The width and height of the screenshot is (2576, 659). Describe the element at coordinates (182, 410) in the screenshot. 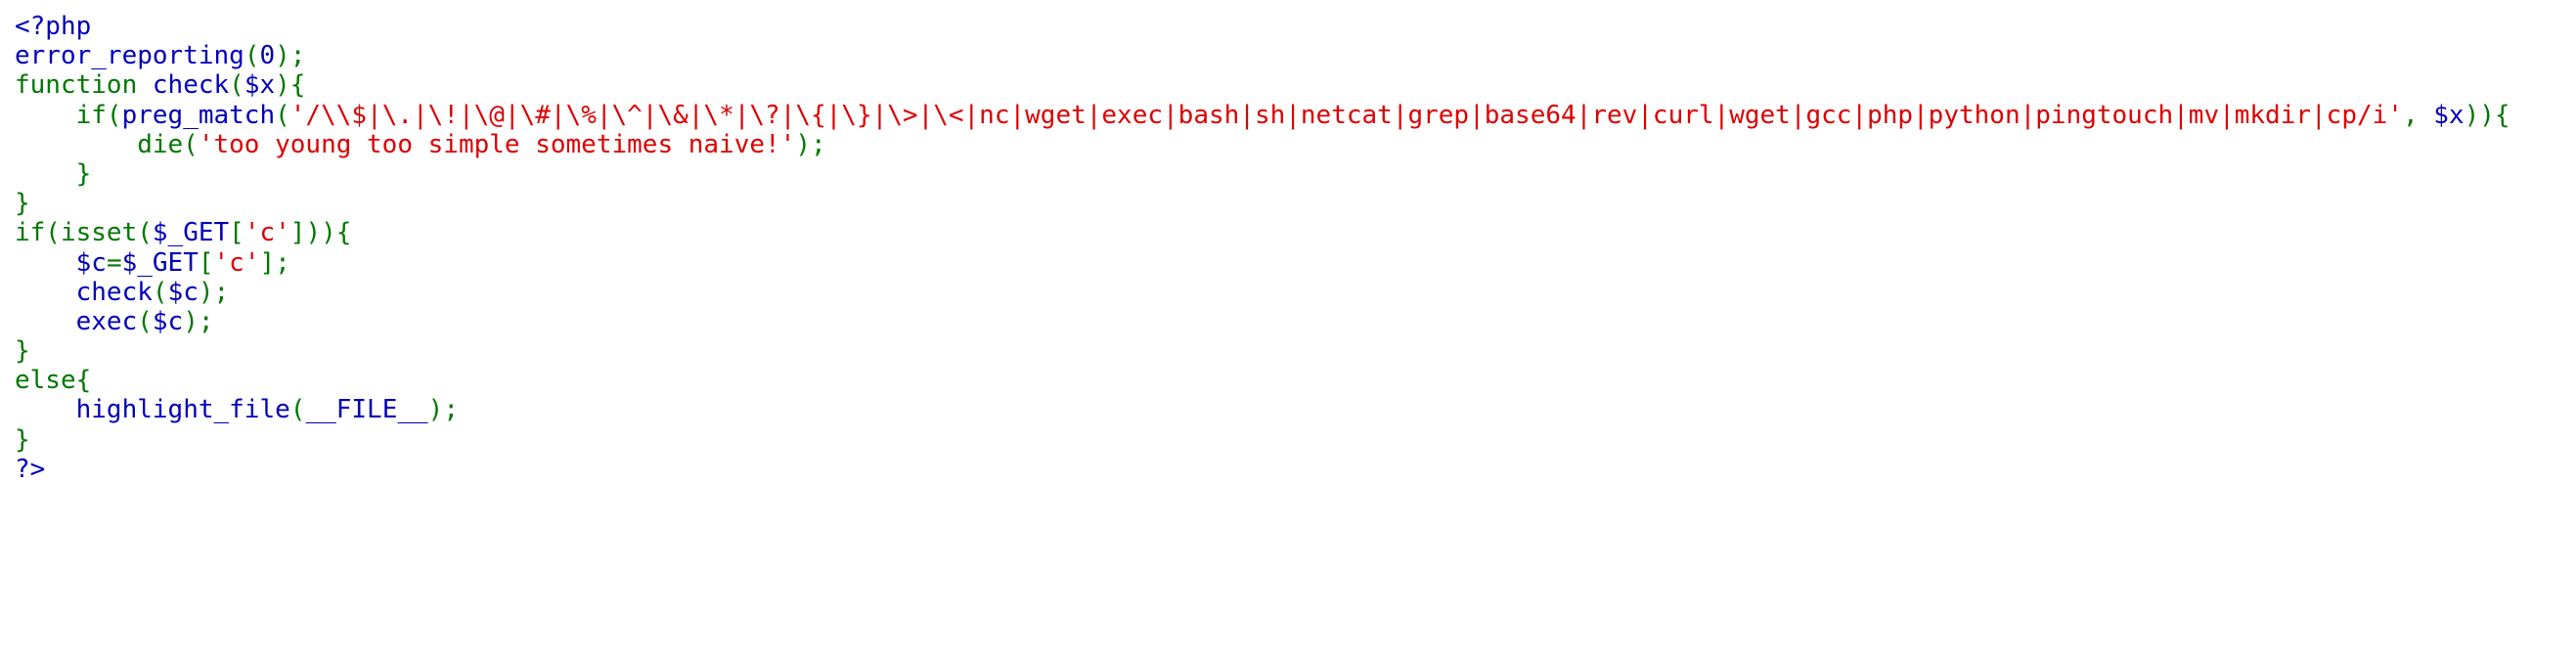

I see `code-token-default: highlight_file` at that location.